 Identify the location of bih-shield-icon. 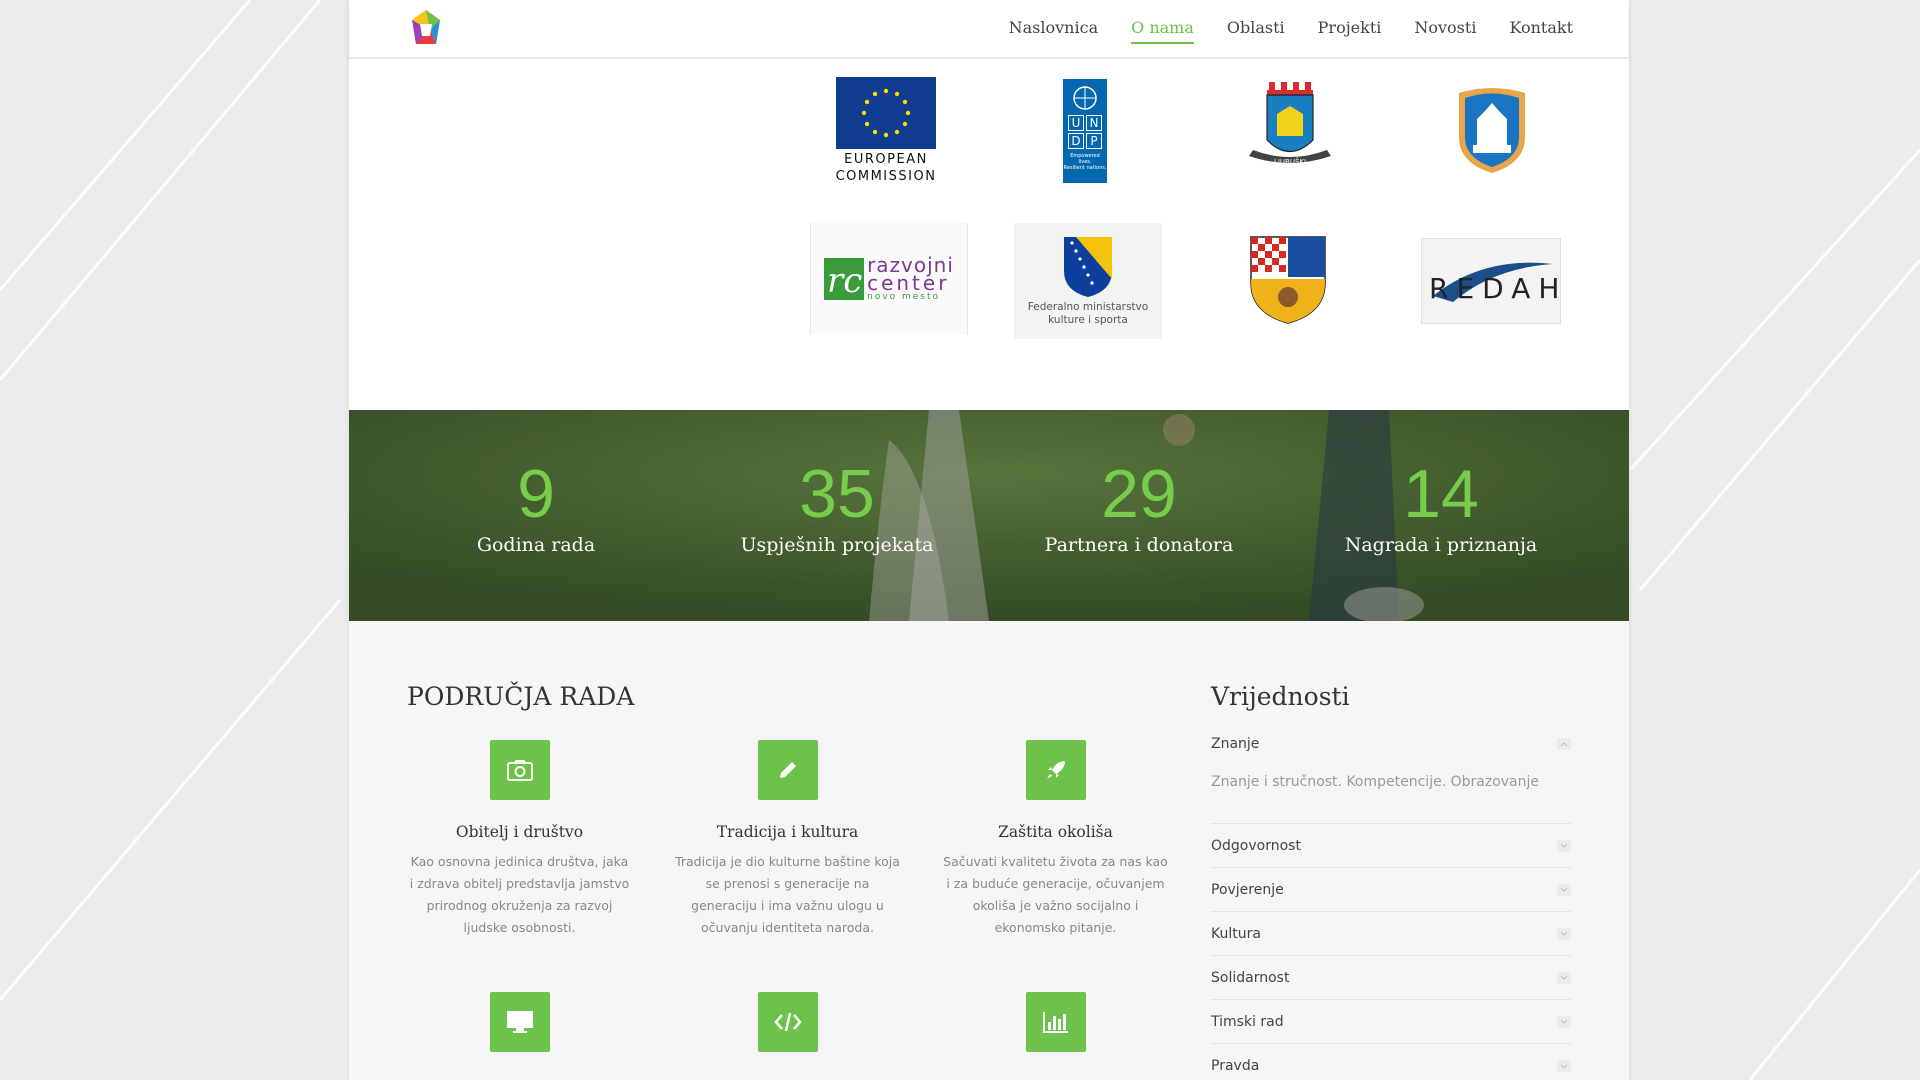
(1088, 267).